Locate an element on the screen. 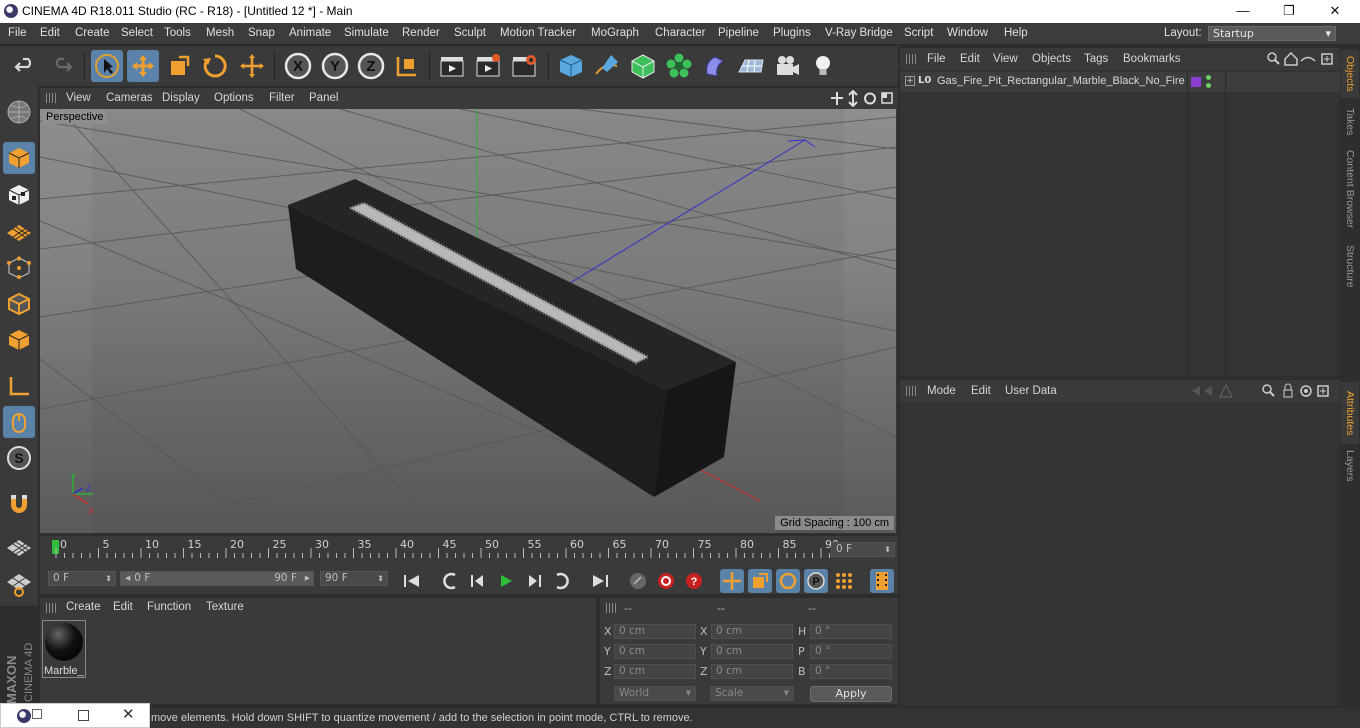  size-y-field: 0 cm is located at coordinates (752, 651).